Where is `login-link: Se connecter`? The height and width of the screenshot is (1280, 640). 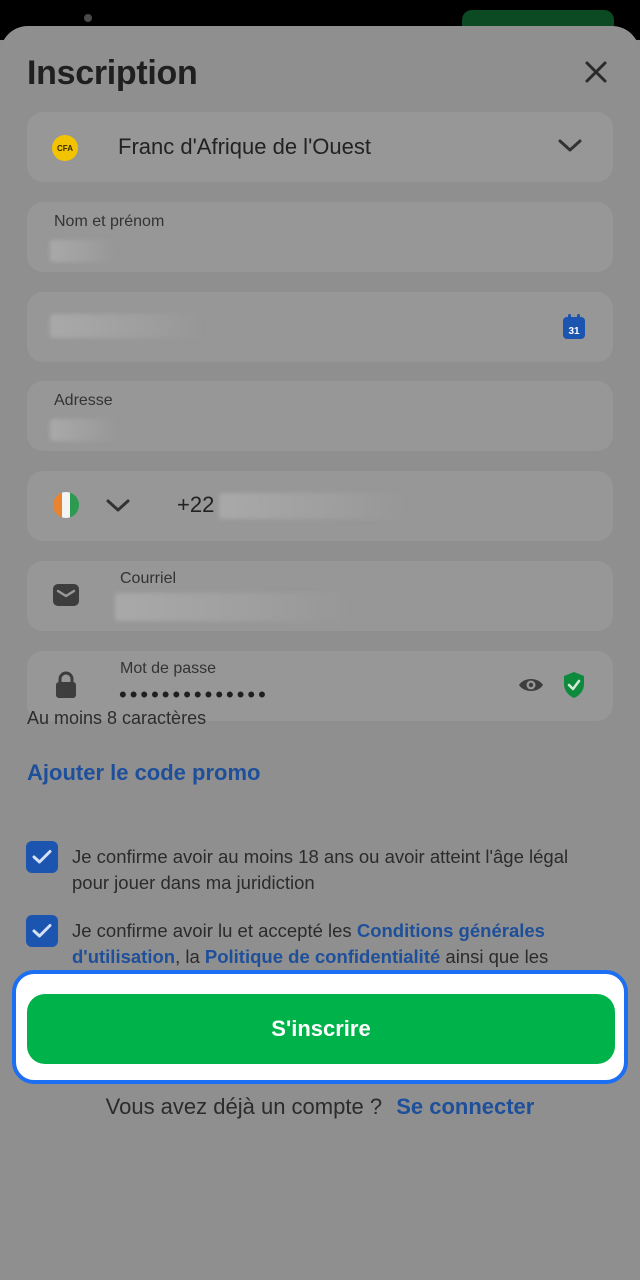 login-link: Se connecter is located at coordinates (465, 1106).